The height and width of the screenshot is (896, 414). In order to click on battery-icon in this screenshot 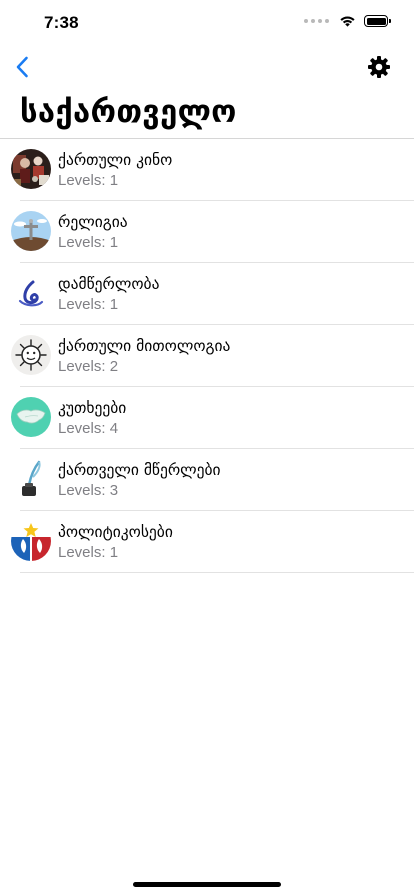, I will do `click(377, 21)`.